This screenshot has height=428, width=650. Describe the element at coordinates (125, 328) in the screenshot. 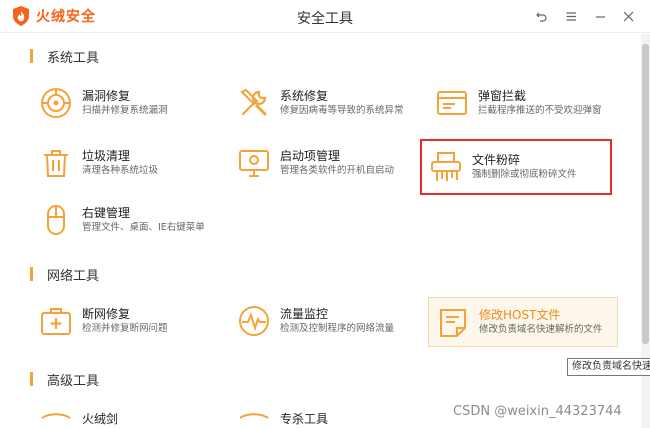

I see `tool-desc: 检测并修复断网问题` at that location.